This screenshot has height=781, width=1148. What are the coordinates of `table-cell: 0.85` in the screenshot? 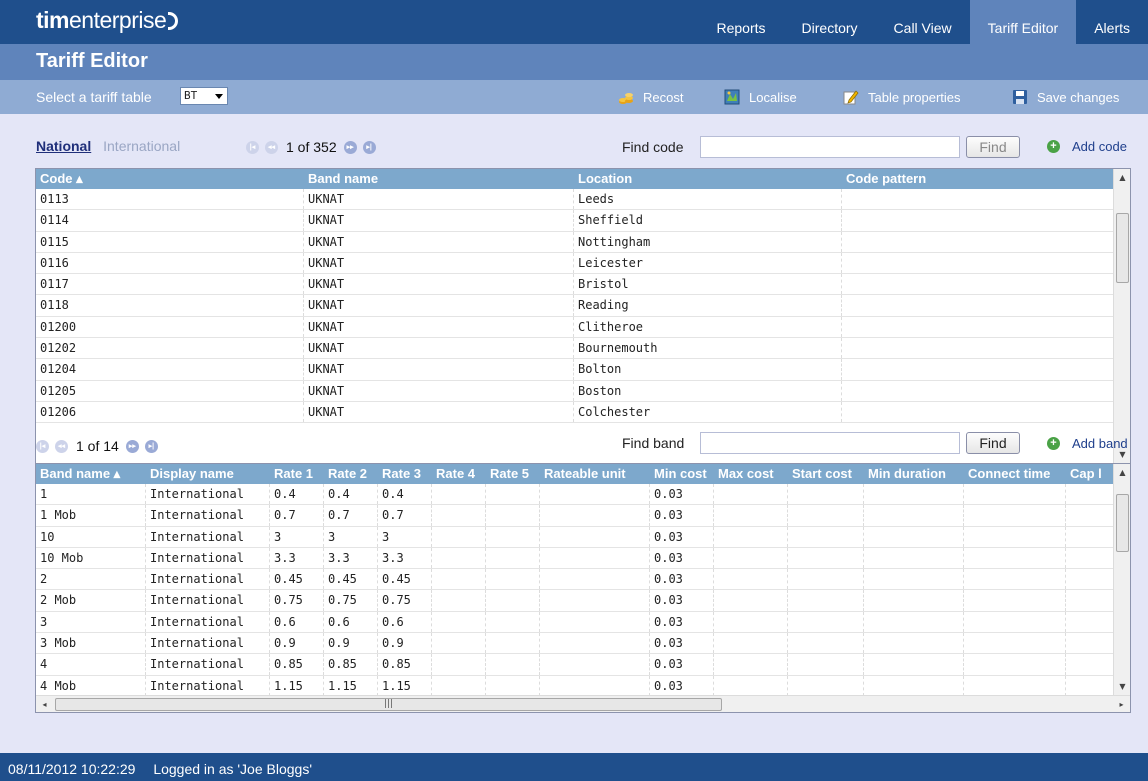 It's located at (351, 664).